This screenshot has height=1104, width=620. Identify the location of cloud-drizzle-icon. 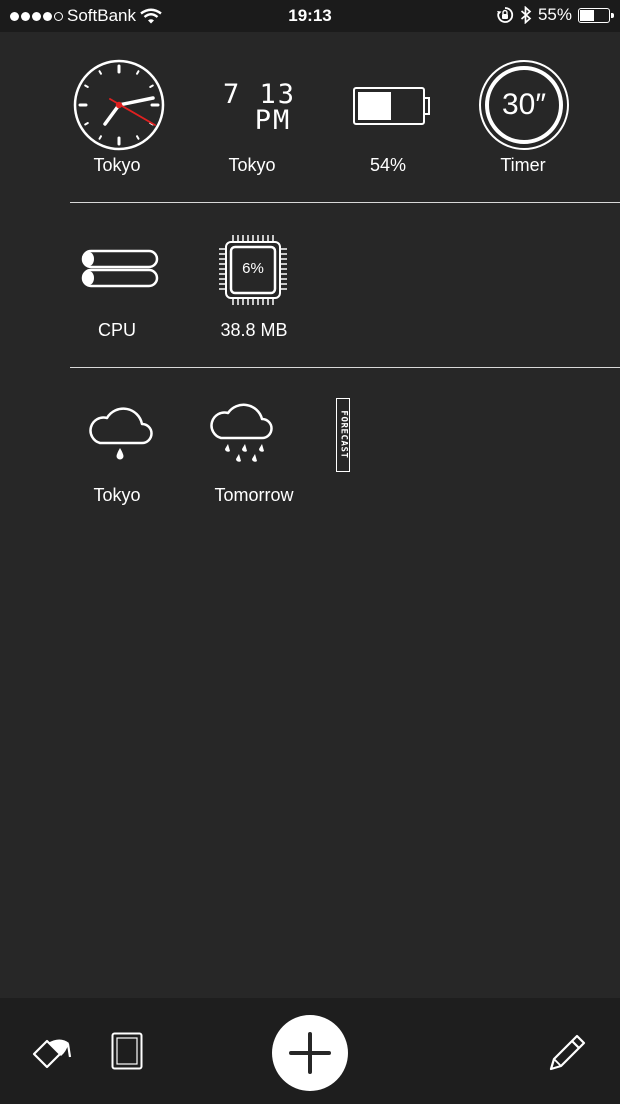
(121, 433).